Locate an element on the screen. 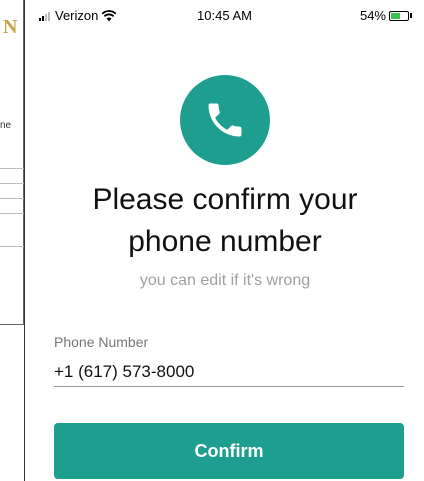  status-right: 54% is located at coordinates (386, 15).